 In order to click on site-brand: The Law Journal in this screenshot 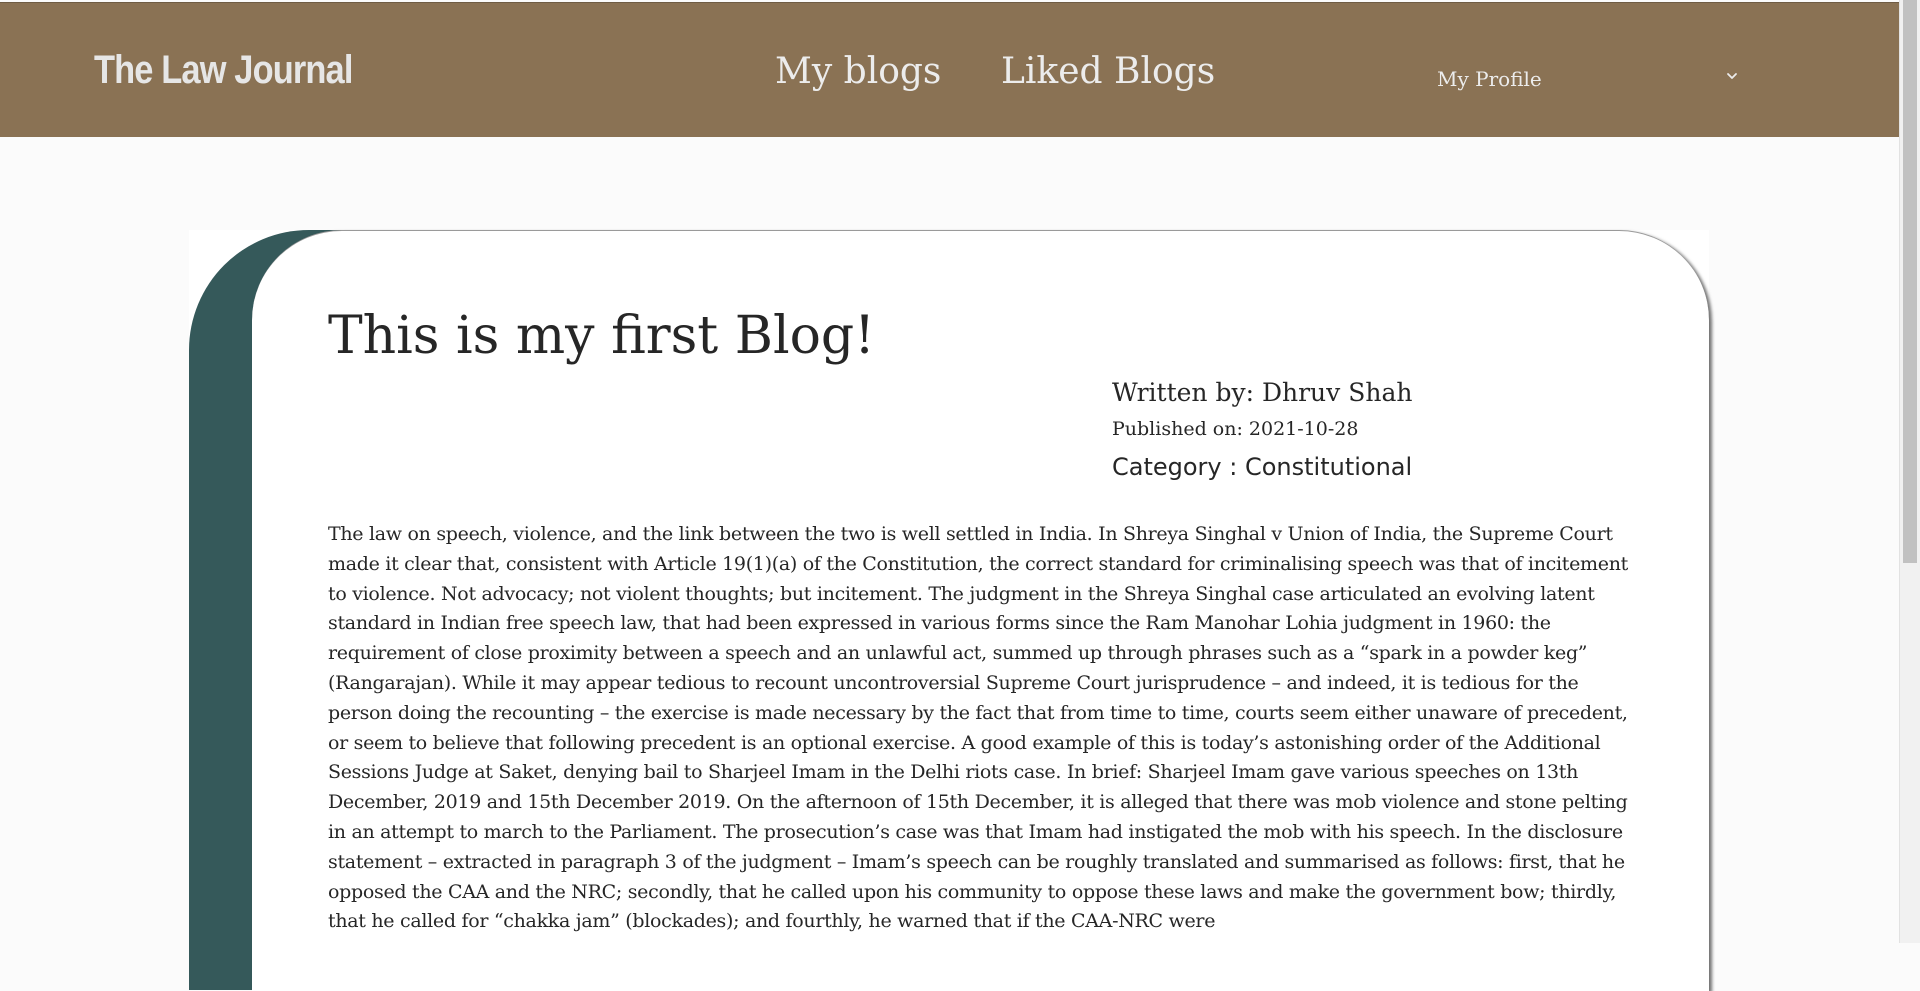, I will do `click(223, 70)`.